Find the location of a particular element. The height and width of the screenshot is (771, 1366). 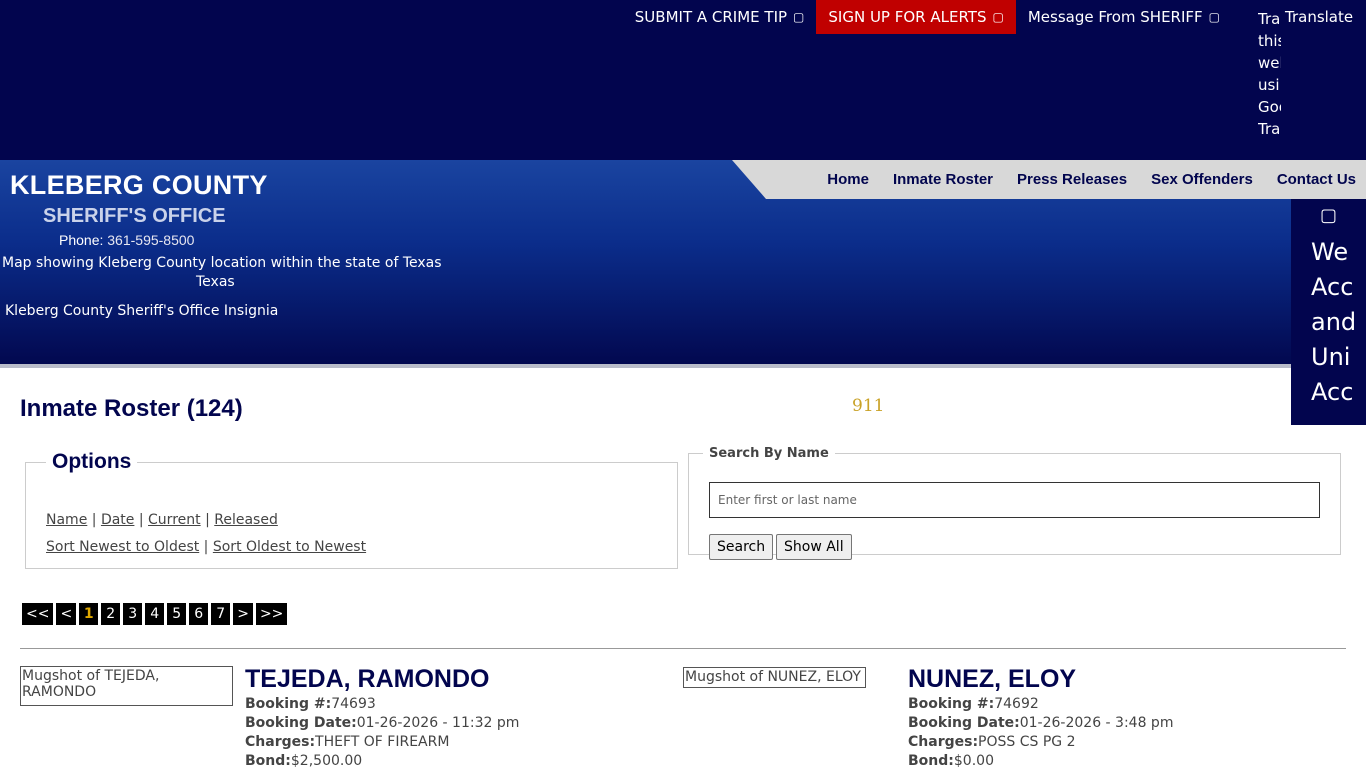

bond: $2,500.00 is located at coordinates (326, 761).